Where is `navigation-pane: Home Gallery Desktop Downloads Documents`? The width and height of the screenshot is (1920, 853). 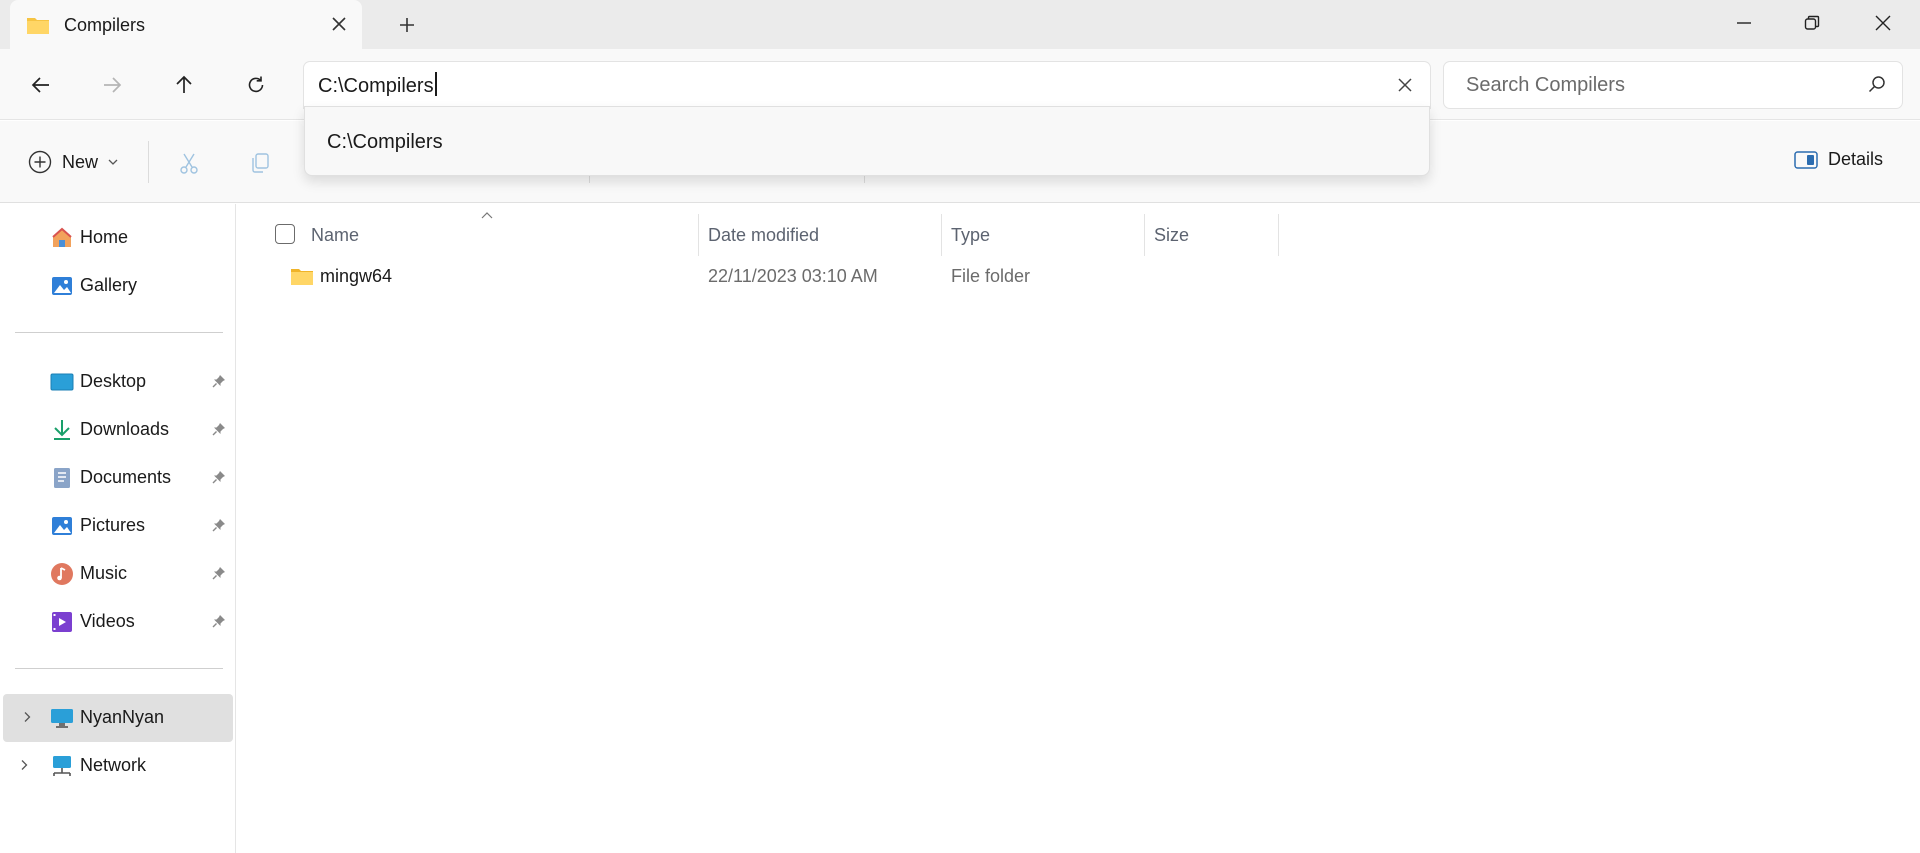
navigation-pane: Home Gallery Desktop Downloads Documents is located at coordinates (118, 528).